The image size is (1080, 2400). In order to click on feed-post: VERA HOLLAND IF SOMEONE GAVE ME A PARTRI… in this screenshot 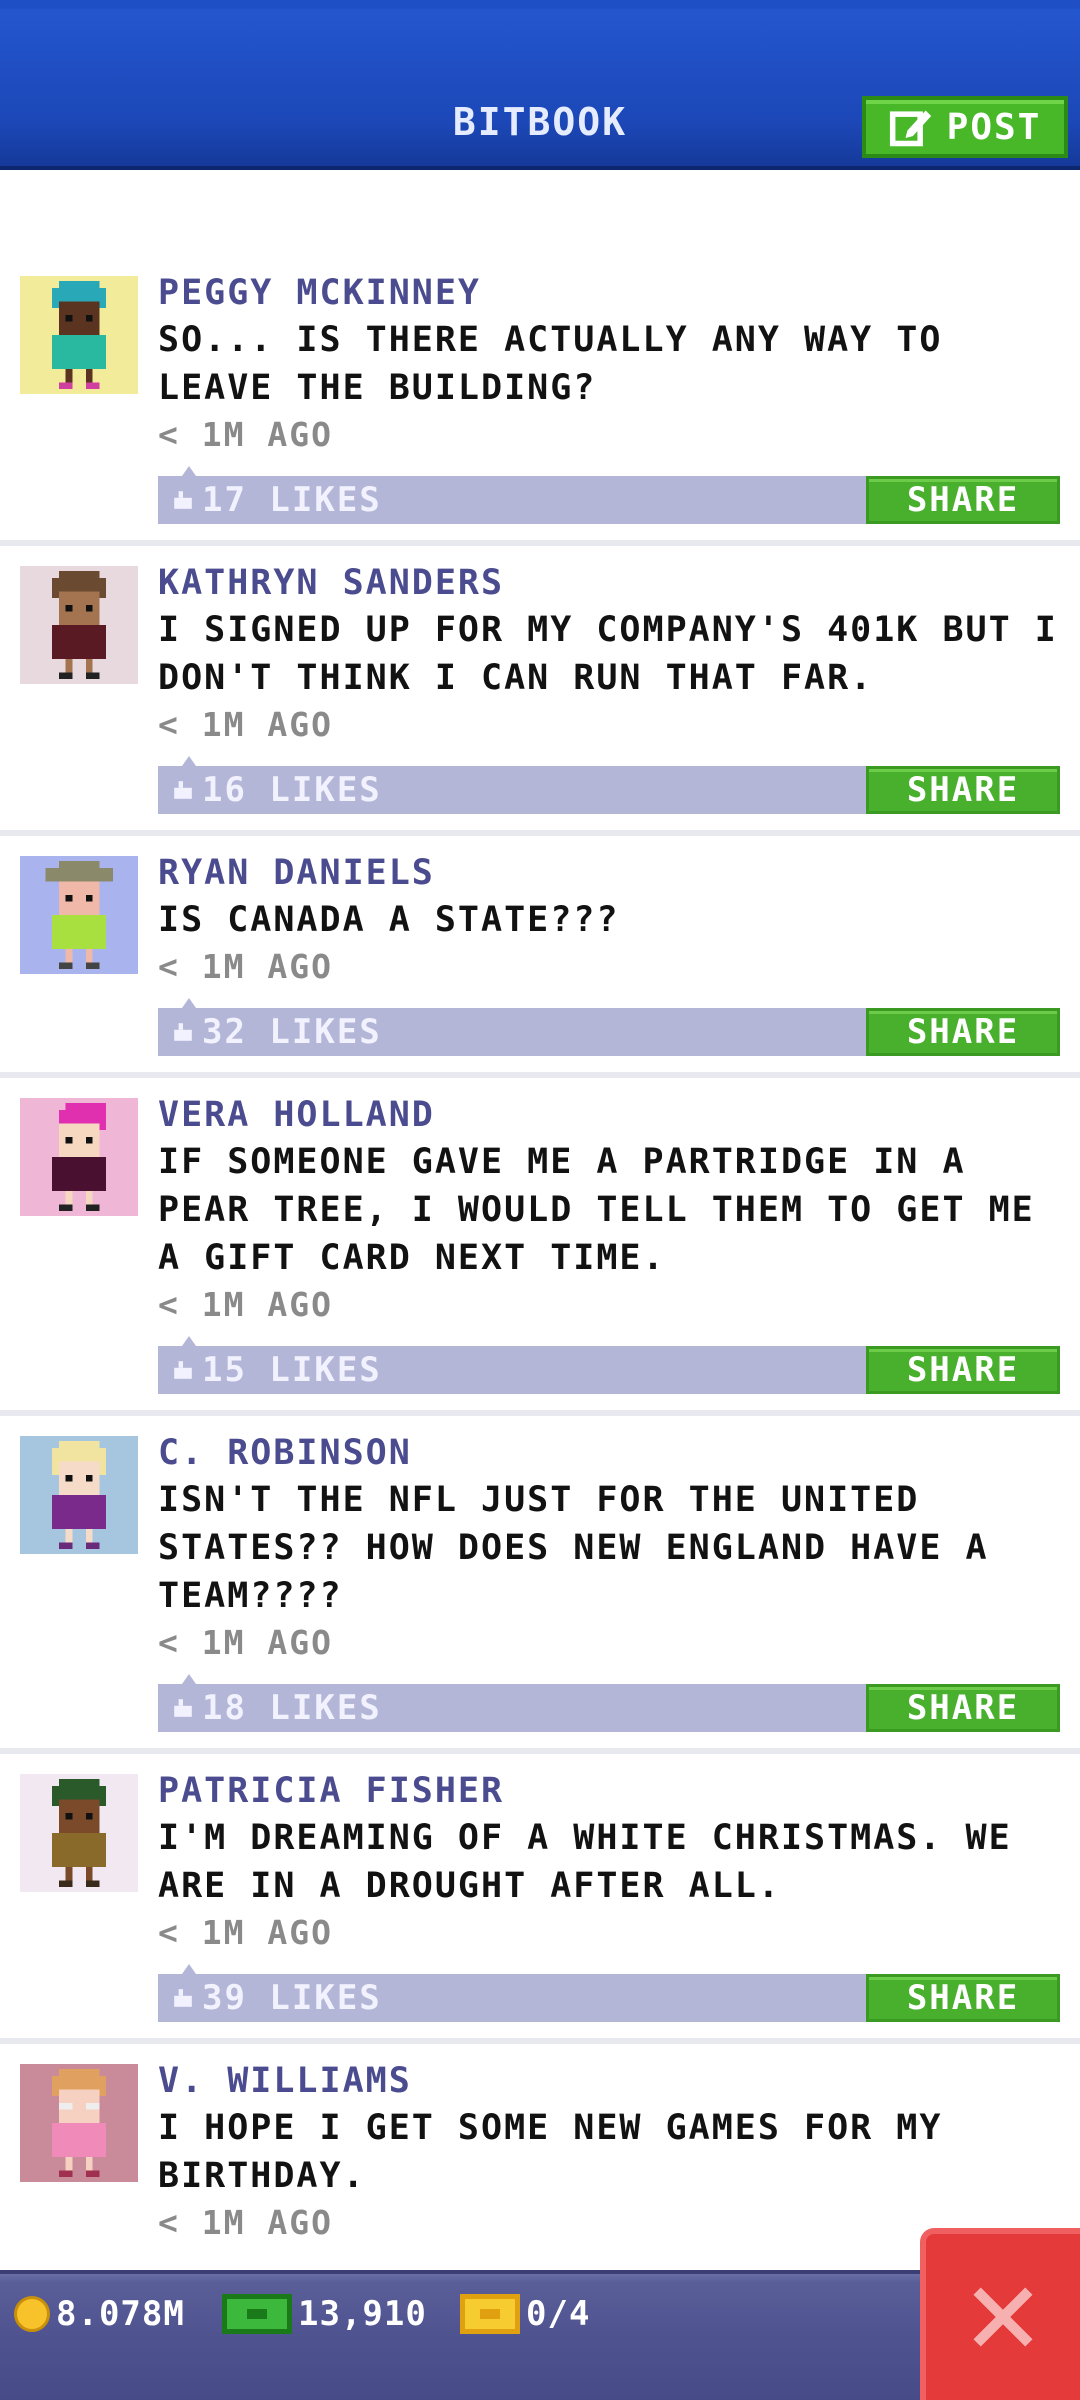, I will do `click(540, 1247)`.